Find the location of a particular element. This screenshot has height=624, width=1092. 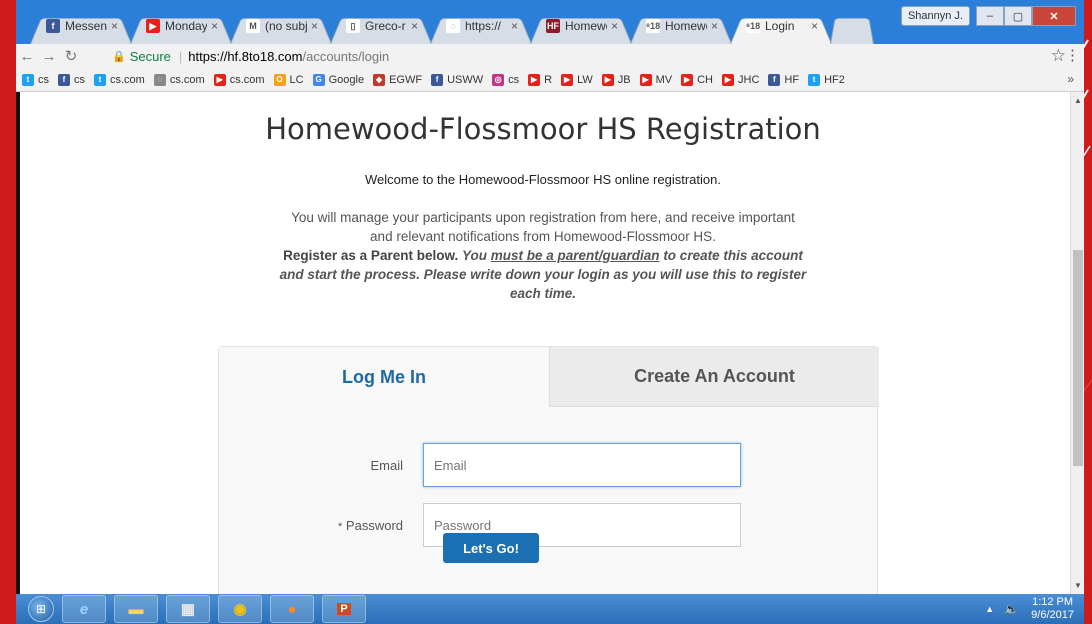

powerpoint-icon: P is located at coordinates (344, 609).